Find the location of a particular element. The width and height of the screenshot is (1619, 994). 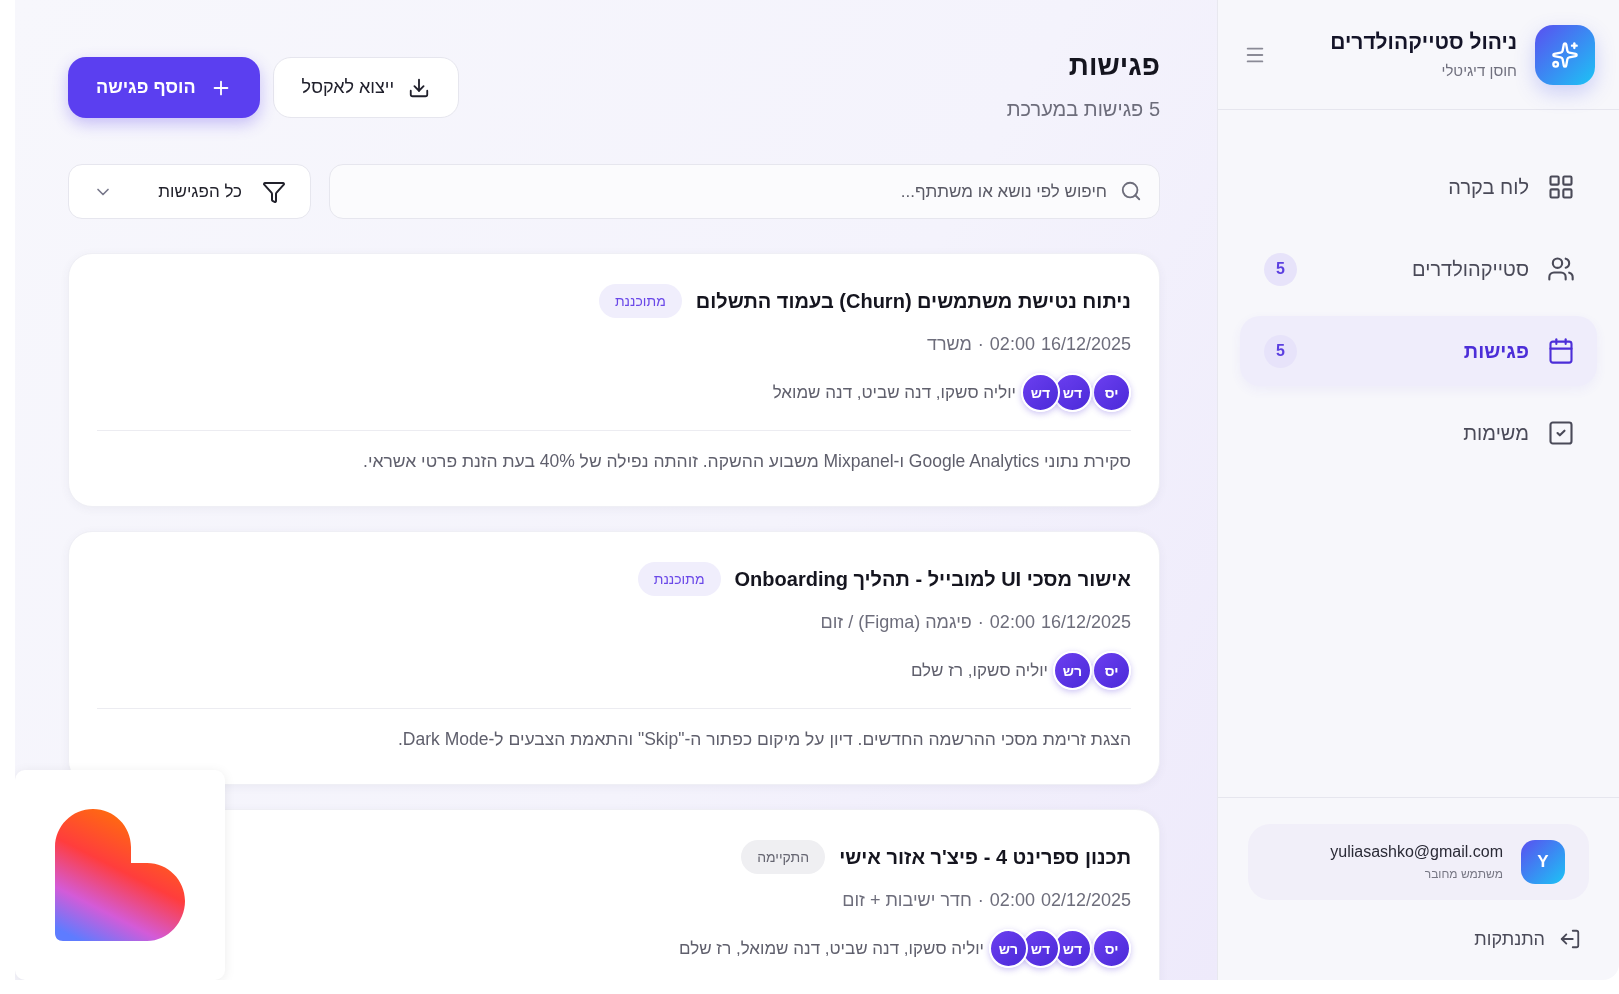

page-title: פגישות is located at coordinates (1113, 66).